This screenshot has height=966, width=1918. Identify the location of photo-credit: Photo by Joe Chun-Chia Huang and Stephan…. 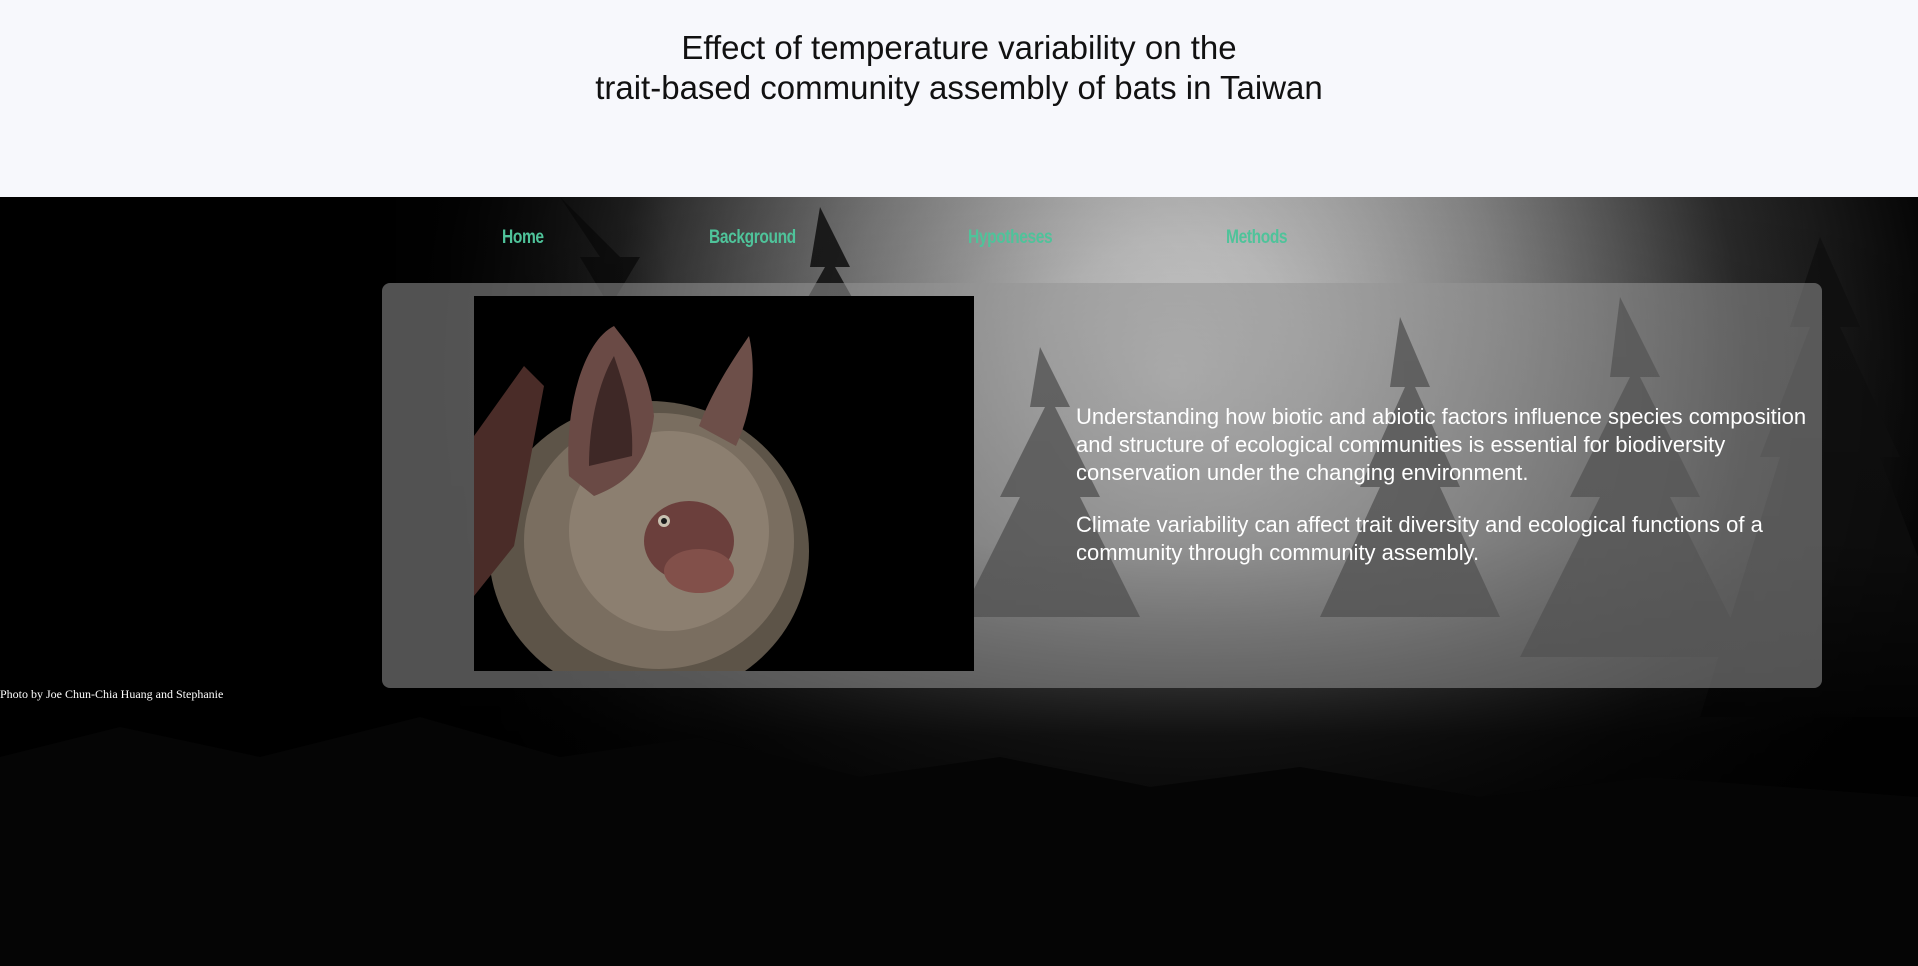
(112, 694).